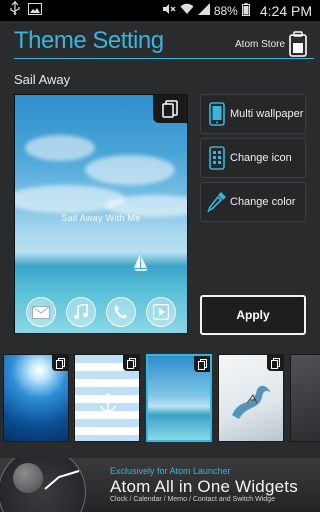 The height and width of the screenshot is (512, 320). I want to click on ink-splash-art, so click(252, 402).